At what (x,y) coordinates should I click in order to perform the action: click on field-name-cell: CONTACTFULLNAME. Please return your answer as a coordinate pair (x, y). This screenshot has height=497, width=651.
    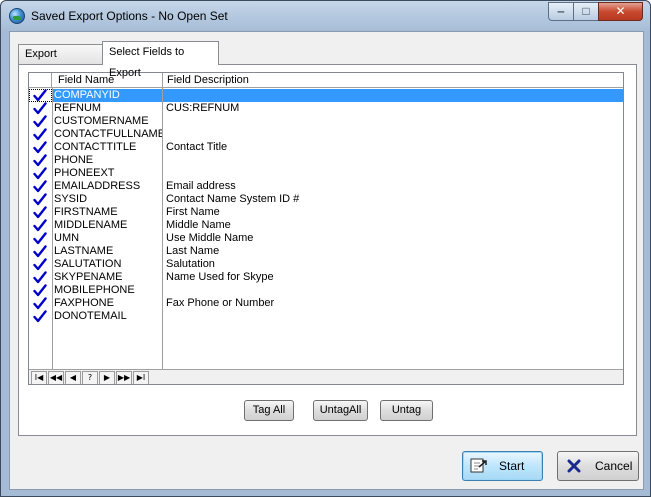
    Looking at the image, I should click on (107, 134).